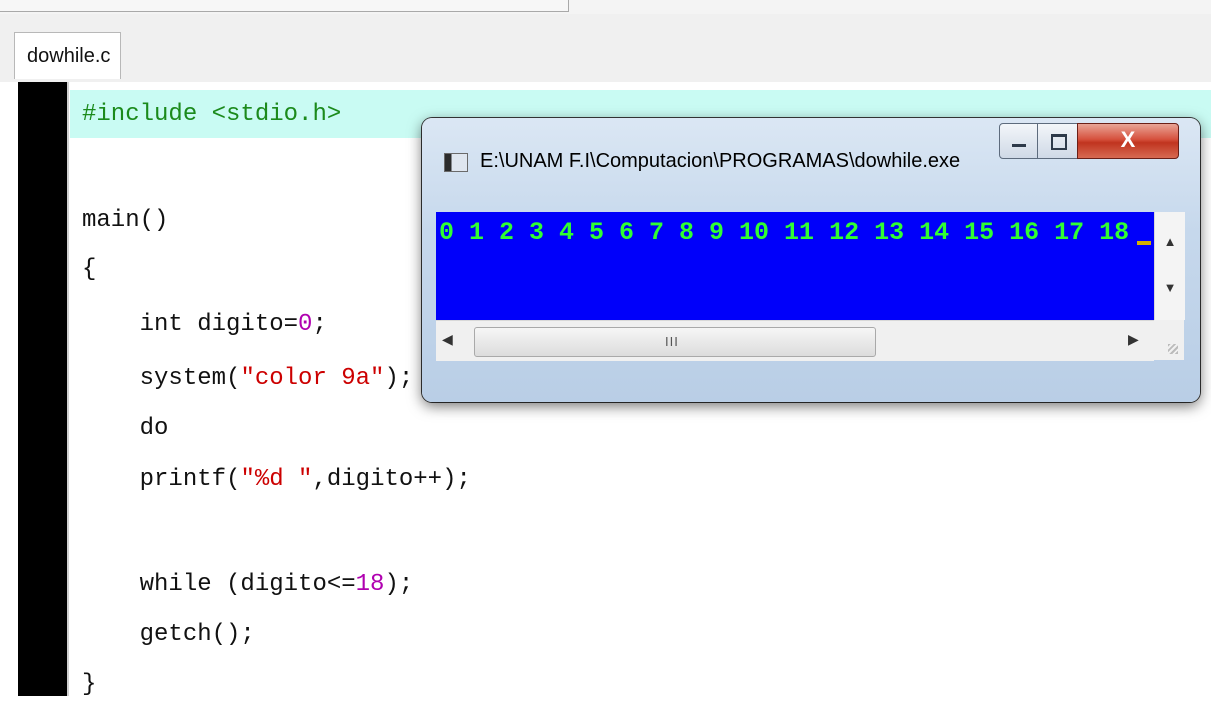 Image resolution: width=1211 pixels, height=710 pixels. I want to click on scroll-left-icon: ◀, so click(447, 339).